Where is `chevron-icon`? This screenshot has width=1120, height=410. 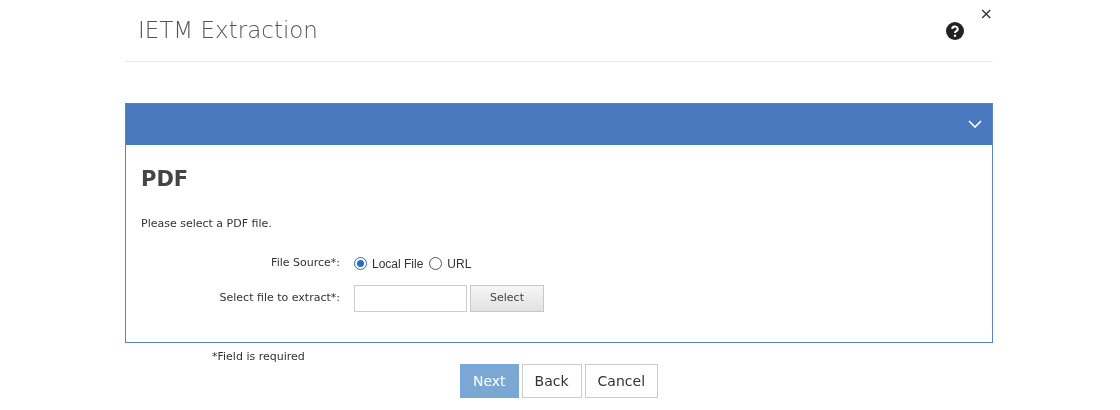 chevron-icon is located at coordinates (975, 124).